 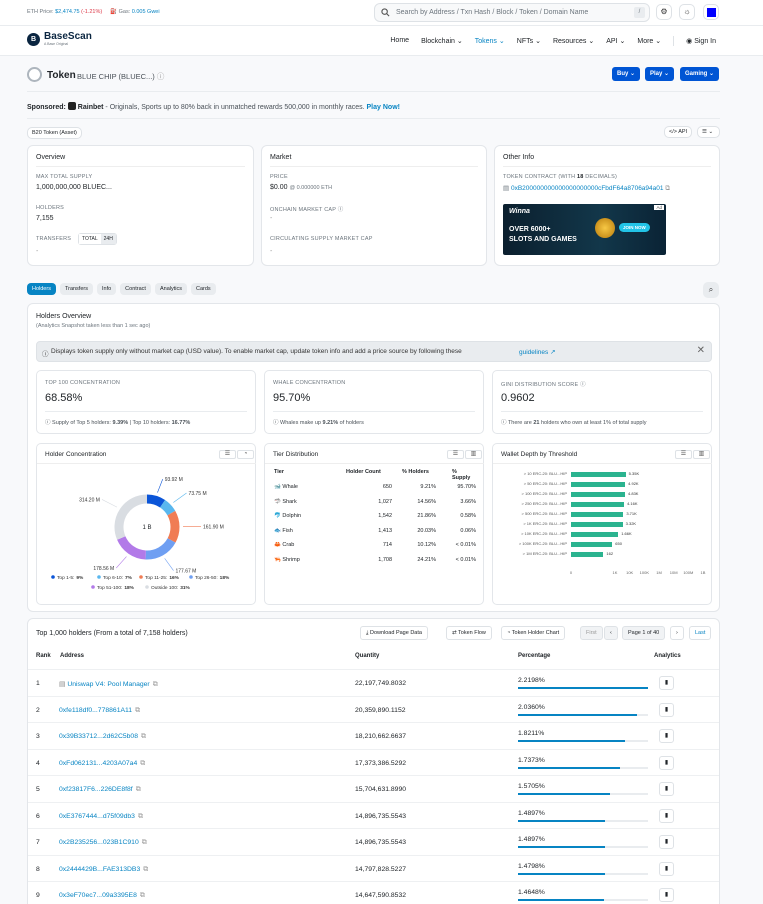 I want to click on sponsor-cta-link: Play Now!, so click(x=383, y=107).